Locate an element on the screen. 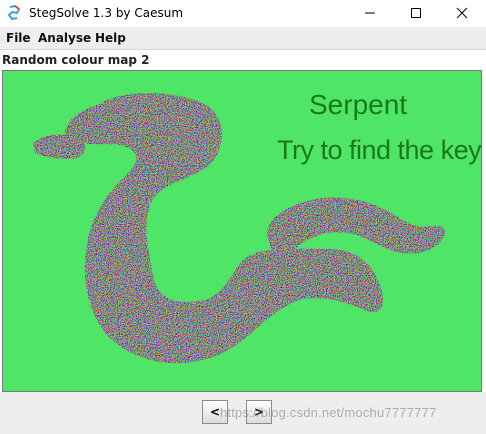 This screenshot has height=434, width=486. close-icon is located at coordinates (462, 13).